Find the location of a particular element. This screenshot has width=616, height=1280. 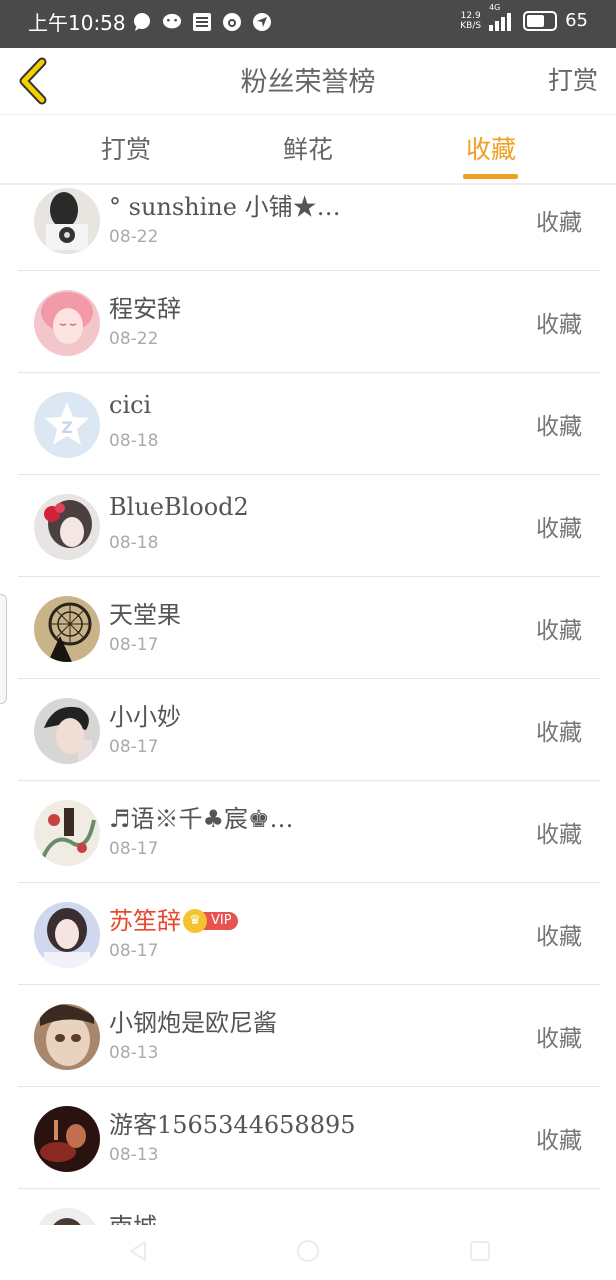

list-item: 游客1565344658895 08-13 收藏 is located at coordinates (308, 1138).